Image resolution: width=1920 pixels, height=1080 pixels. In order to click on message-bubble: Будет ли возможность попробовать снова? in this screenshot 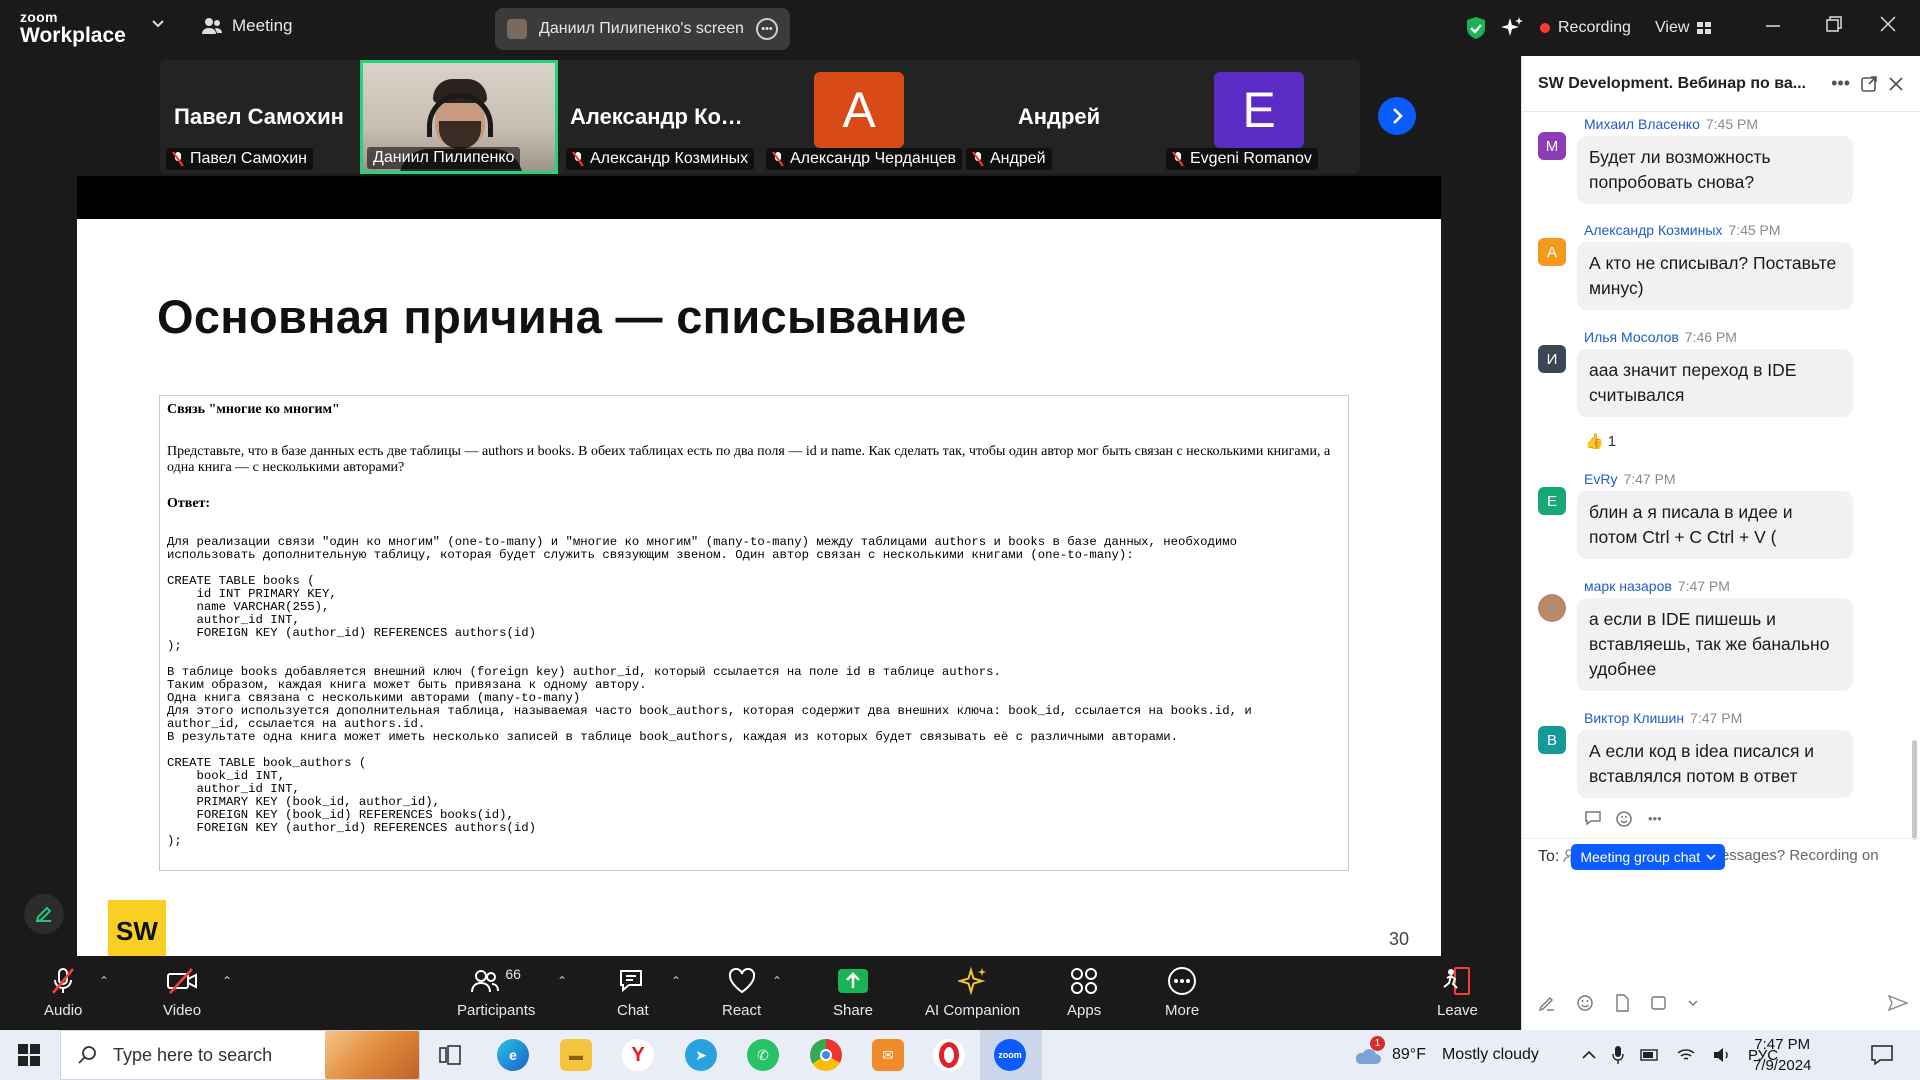, I will do `click(1715, 170)`.